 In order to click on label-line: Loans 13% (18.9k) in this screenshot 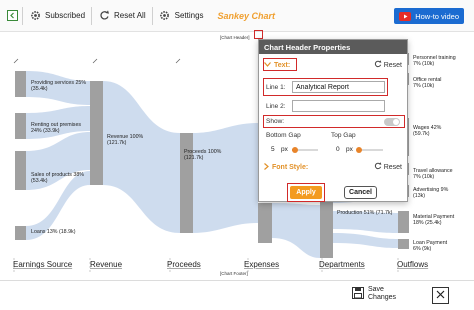, I will do `click(53, 232)`.